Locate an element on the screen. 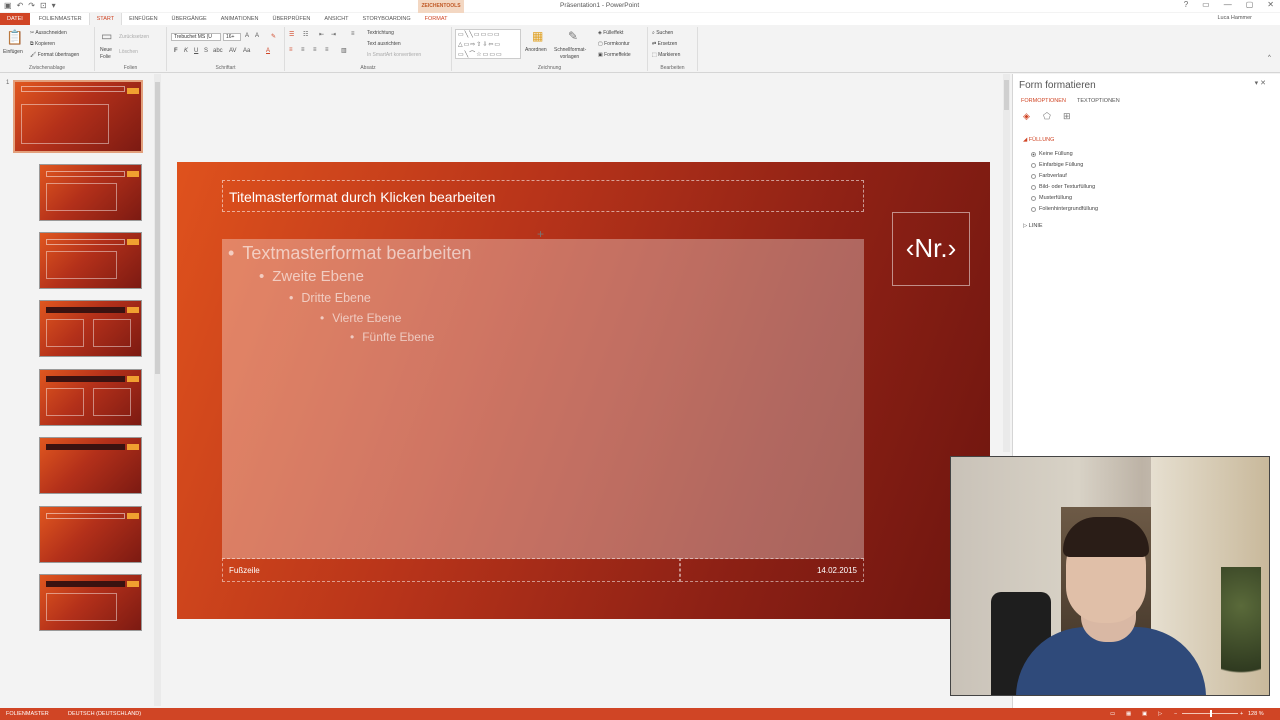  grow-font-icon: A is located at coordinates (247, 36).